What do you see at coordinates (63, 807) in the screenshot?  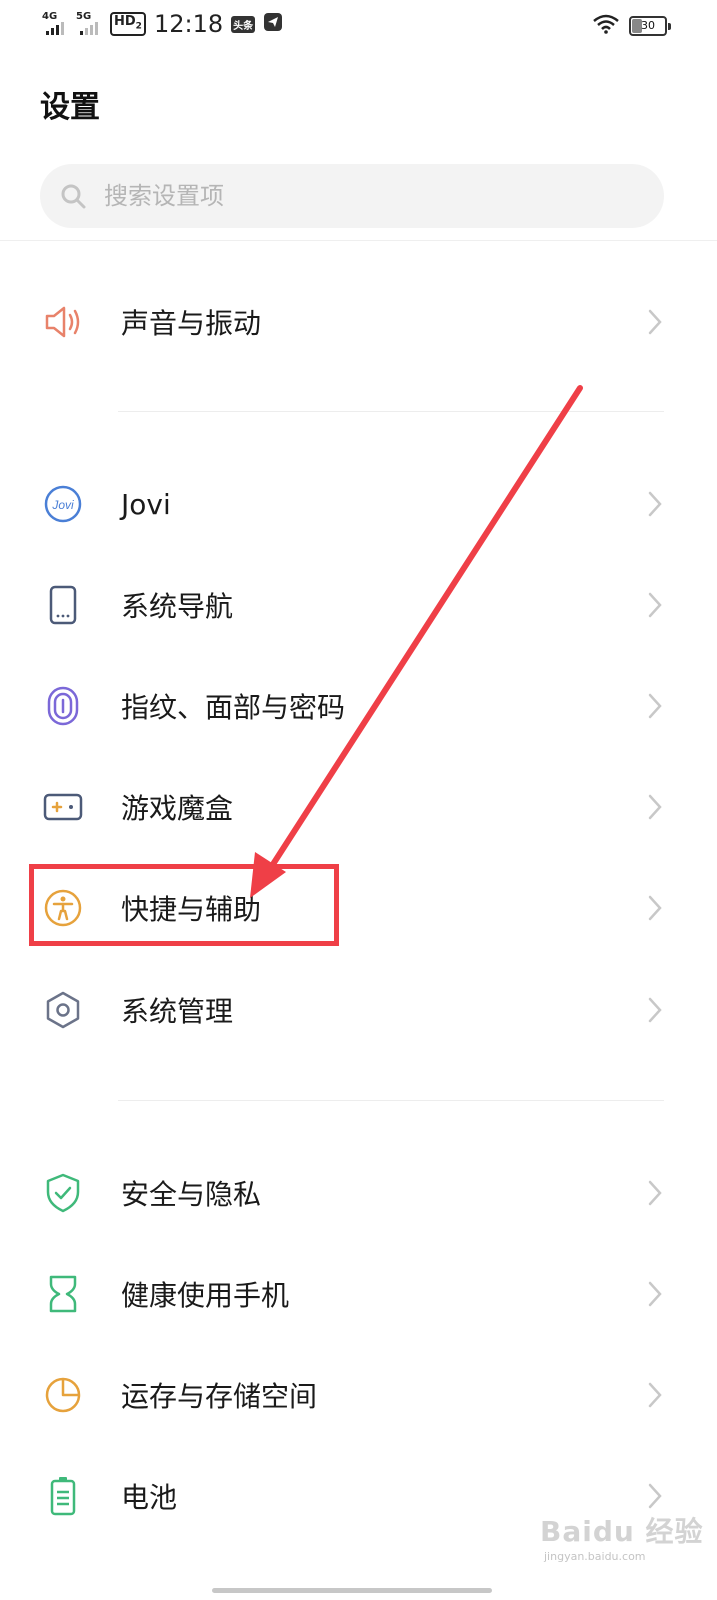 I see `gamepad-icon` at bounding box center [63, 807].